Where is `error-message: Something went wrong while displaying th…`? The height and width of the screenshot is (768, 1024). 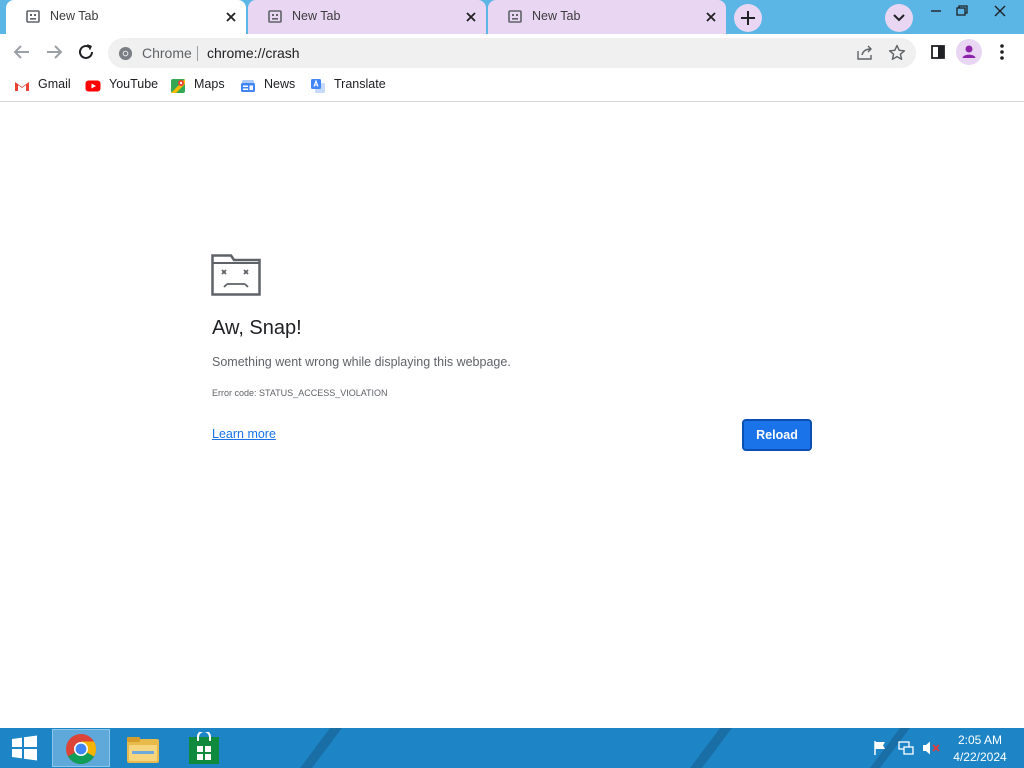 error-message: Something went wrong while displaying th… is located at coordinates (361, 362).